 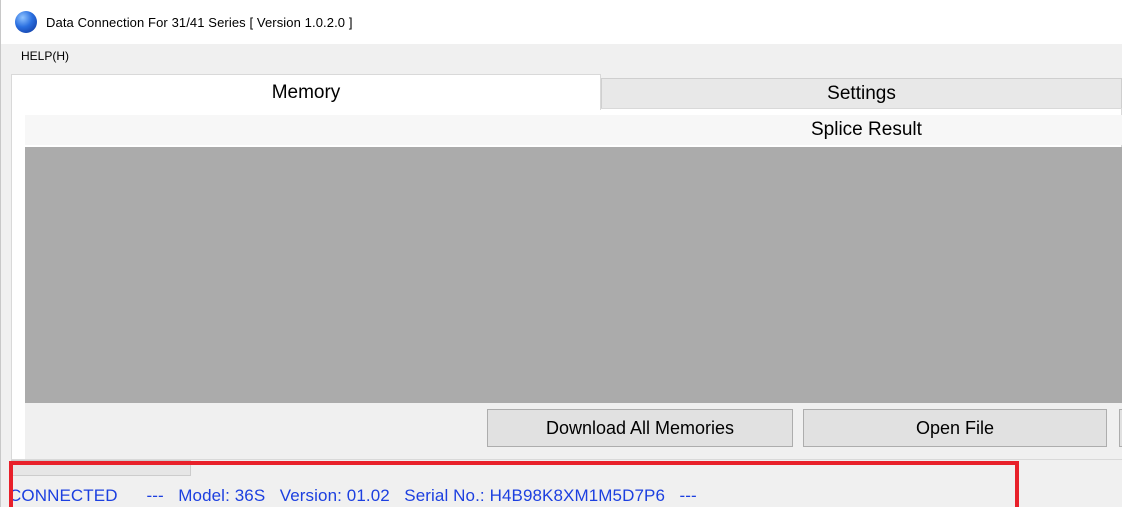 I want to click on app-globe-icon, so click(x=26, y=22).